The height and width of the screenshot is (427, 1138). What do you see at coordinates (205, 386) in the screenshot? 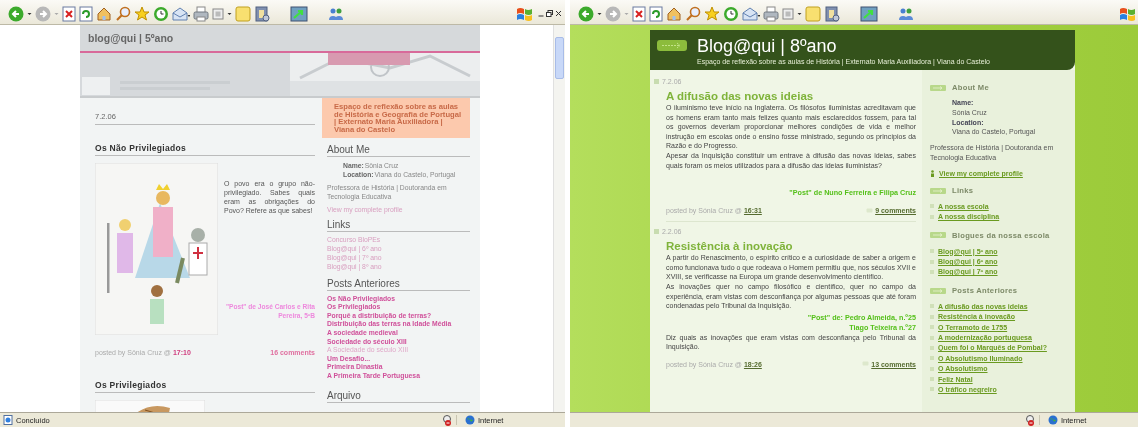
I see `post-title: Os Privilegiados` at bounding box center [205, 386].